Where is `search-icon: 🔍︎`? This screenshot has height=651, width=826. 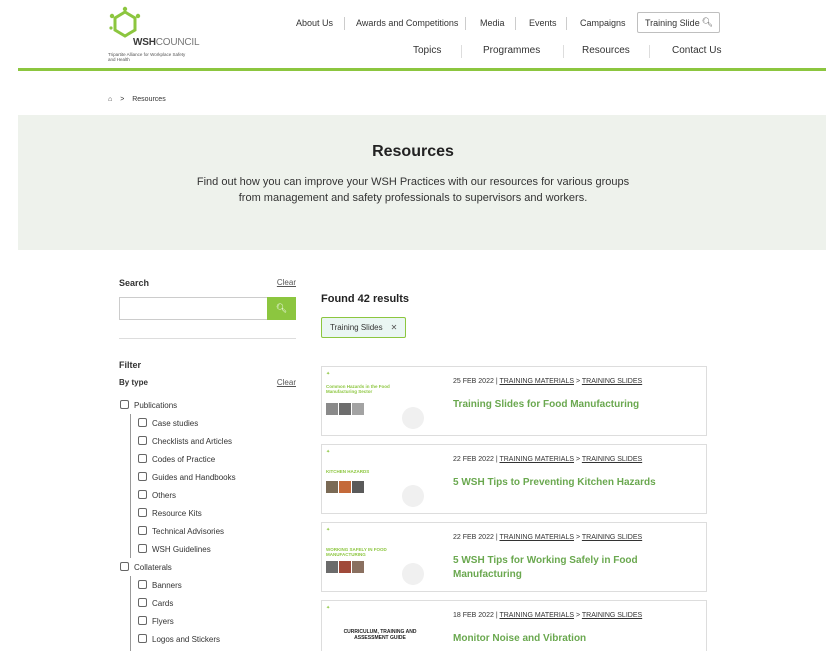 search-icon: 🔍︎ is located at coordinates (707, 22).